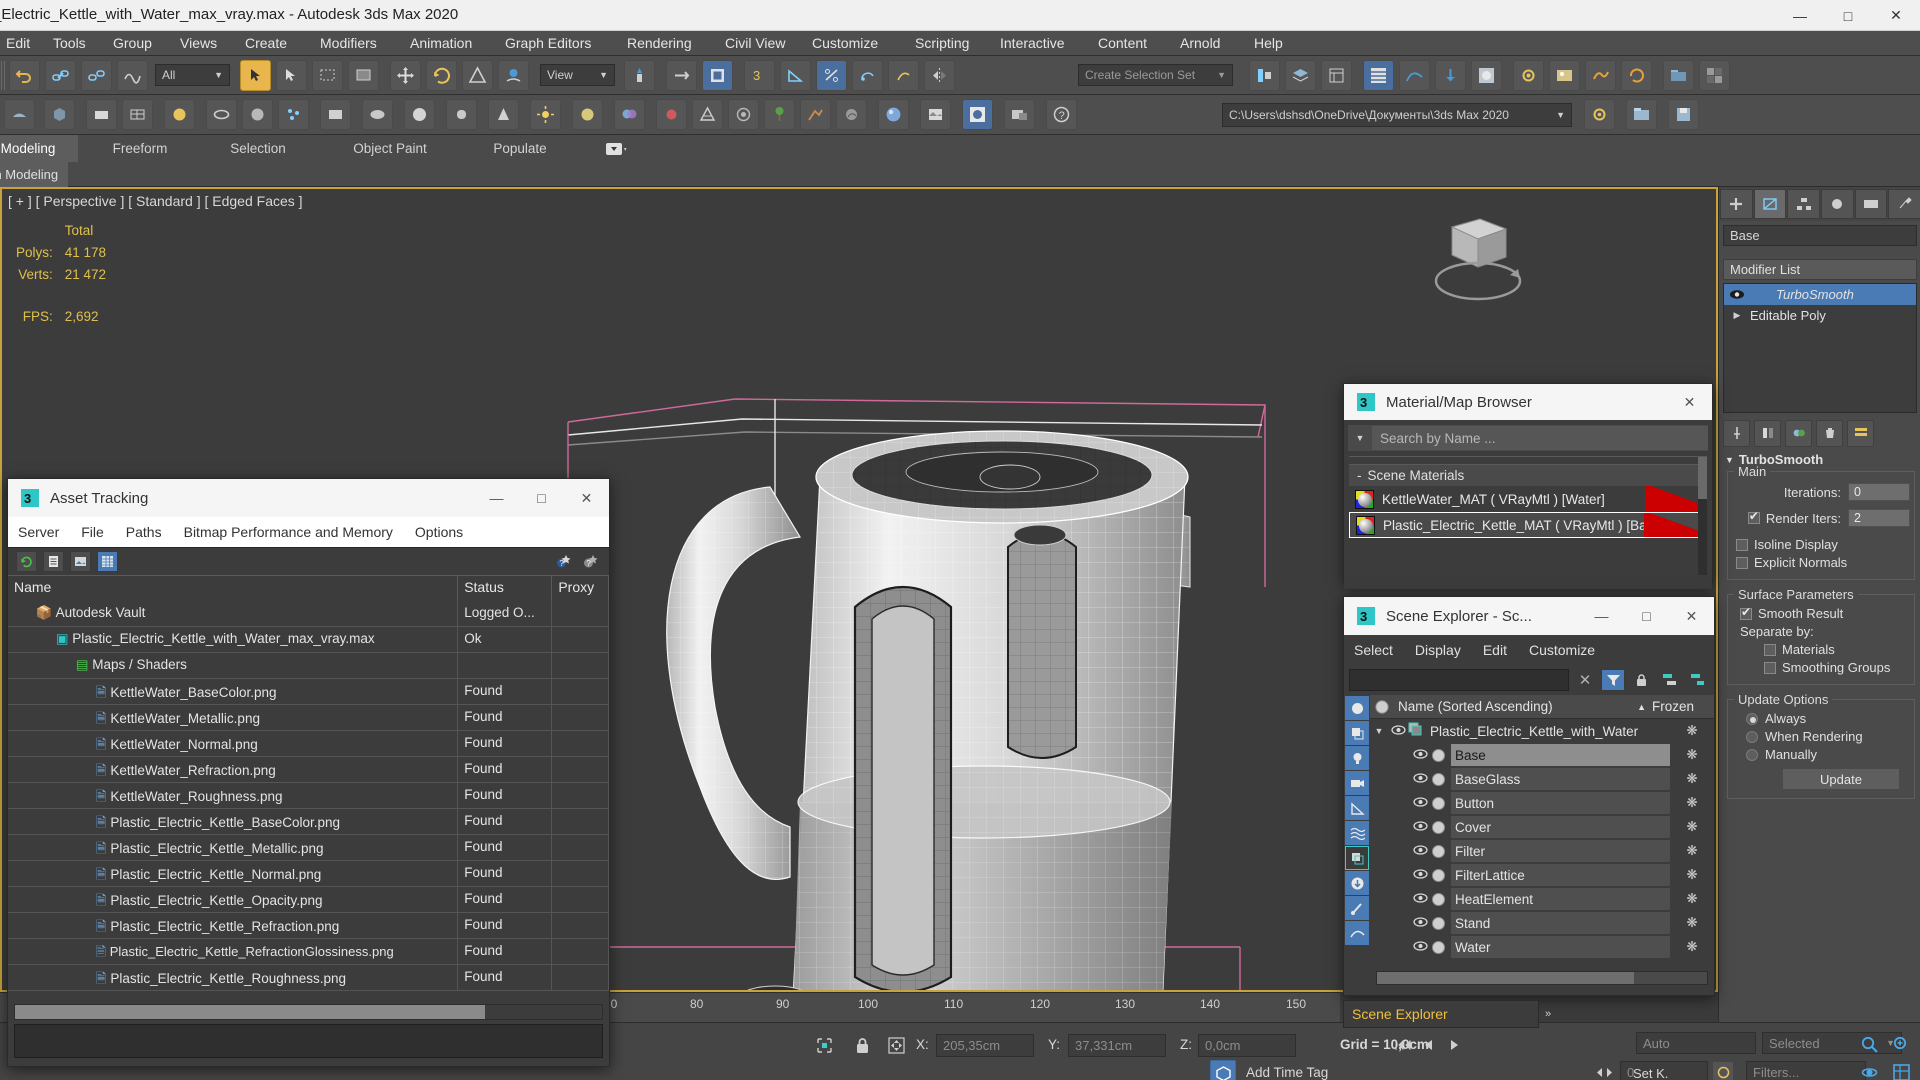 The image size is (1920, 1080). Describe the element at coordinates (266, 43) in the screenshot. I see `menu-create: Create` at that location.